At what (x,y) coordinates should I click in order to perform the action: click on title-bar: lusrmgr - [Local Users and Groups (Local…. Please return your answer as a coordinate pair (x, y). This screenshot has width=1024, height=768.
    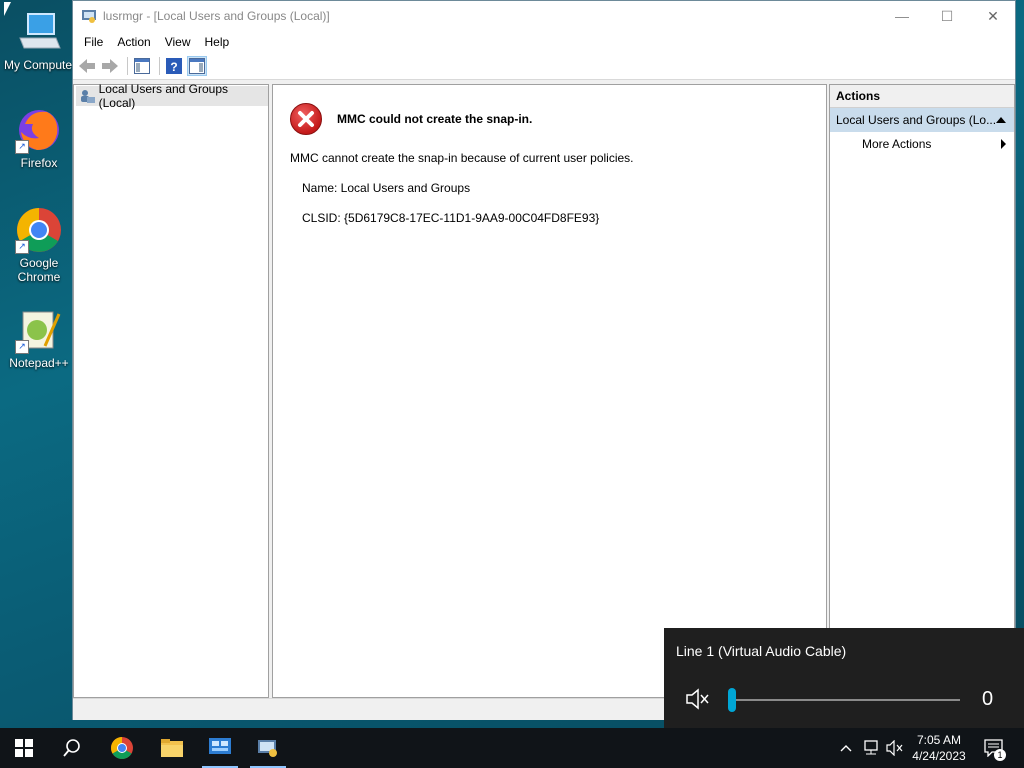
    Looking at the image, I should click on (544, 16).